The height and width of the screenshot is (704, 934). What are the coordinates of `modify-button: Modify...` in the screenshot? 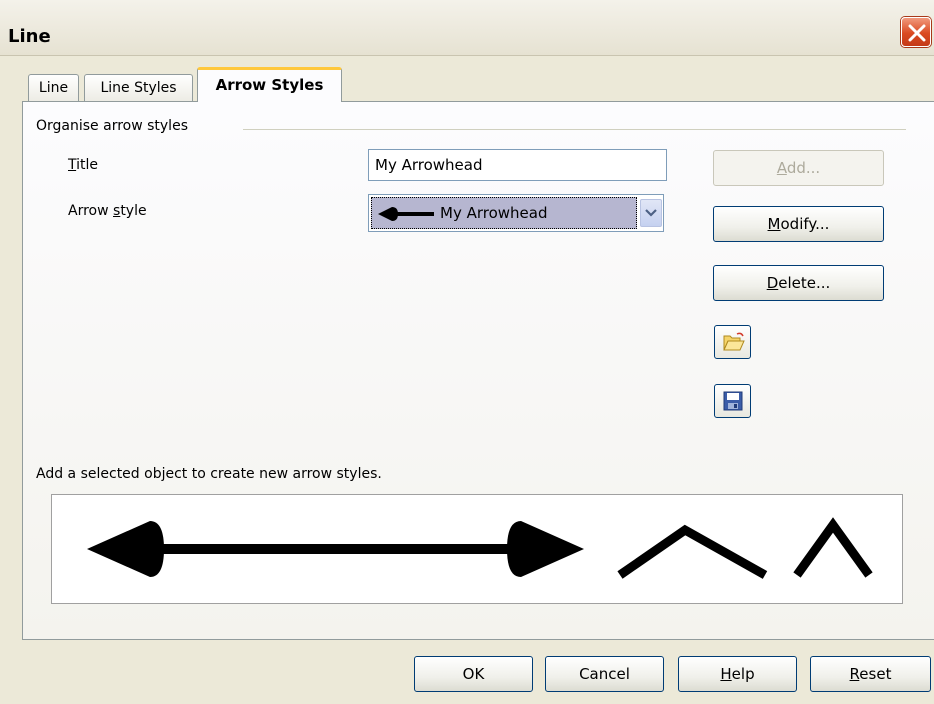 It's located at (798, 224).